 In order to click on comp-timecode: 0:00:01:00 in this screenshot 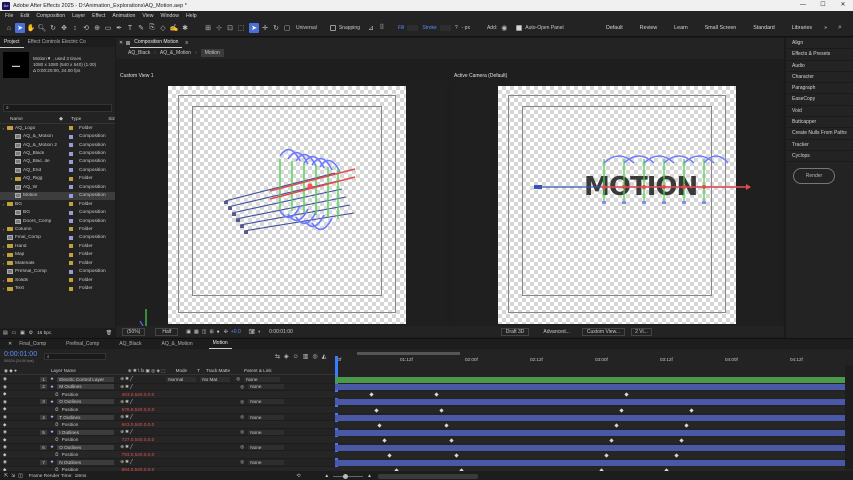, I will do `click(281, 332)`.